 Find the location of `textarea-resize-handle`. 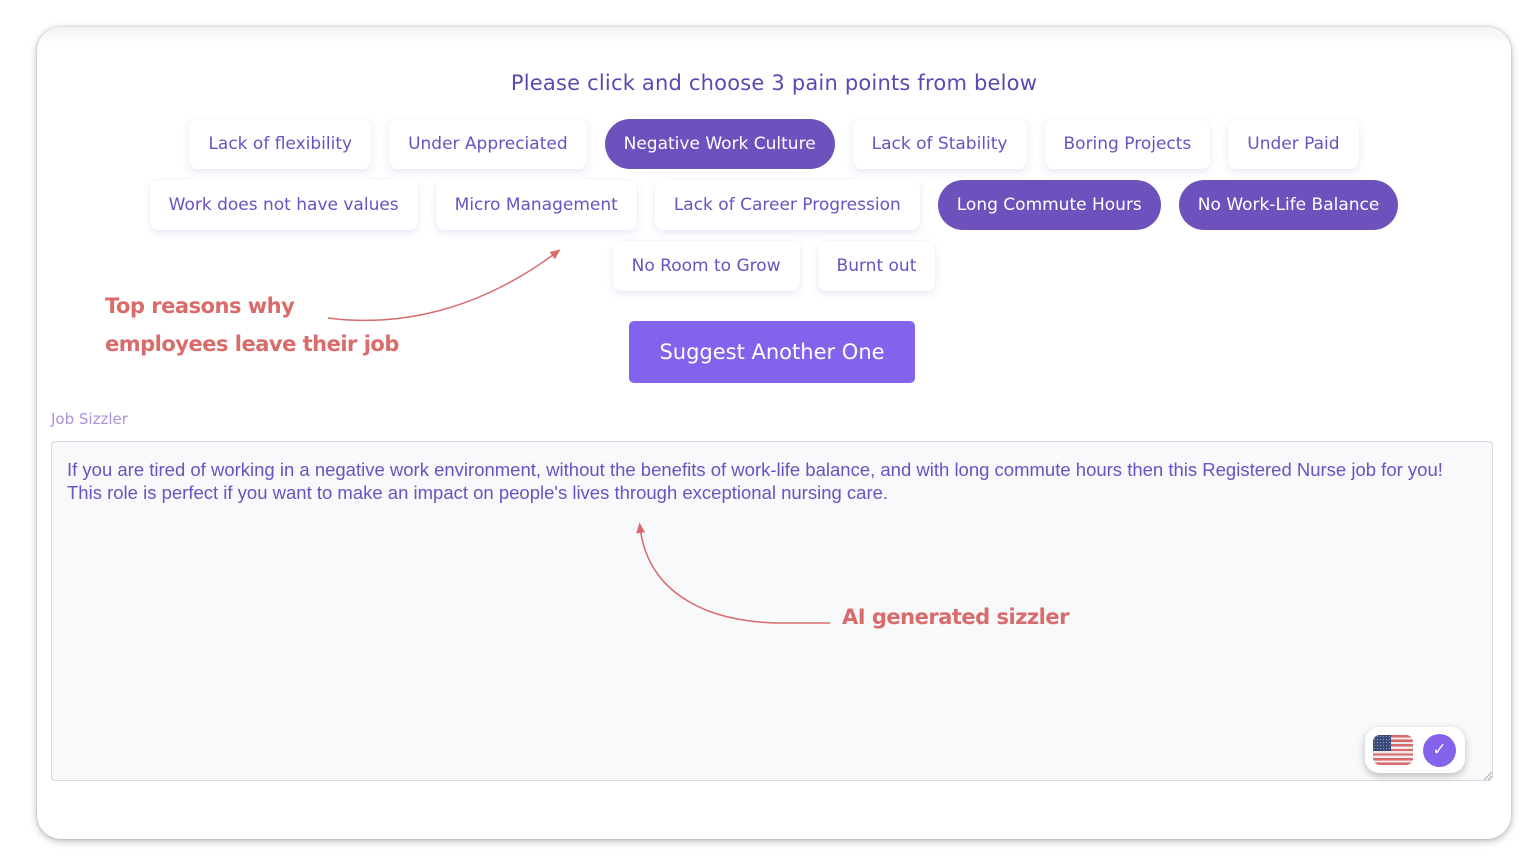

textarea-resize-handle is located at coordinates (1488, 776).